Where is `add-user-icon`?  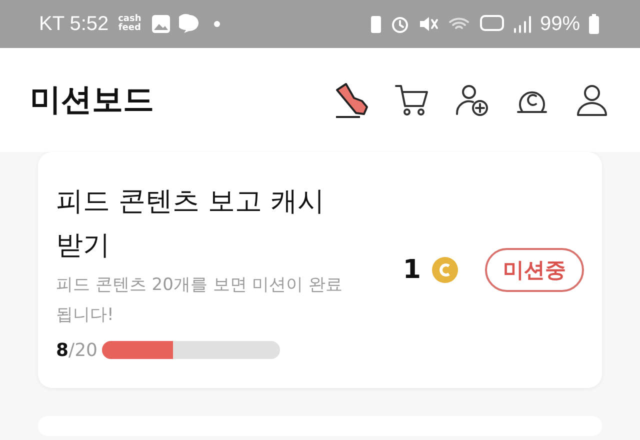 add-user-icon is located at coordinates (472, 100).